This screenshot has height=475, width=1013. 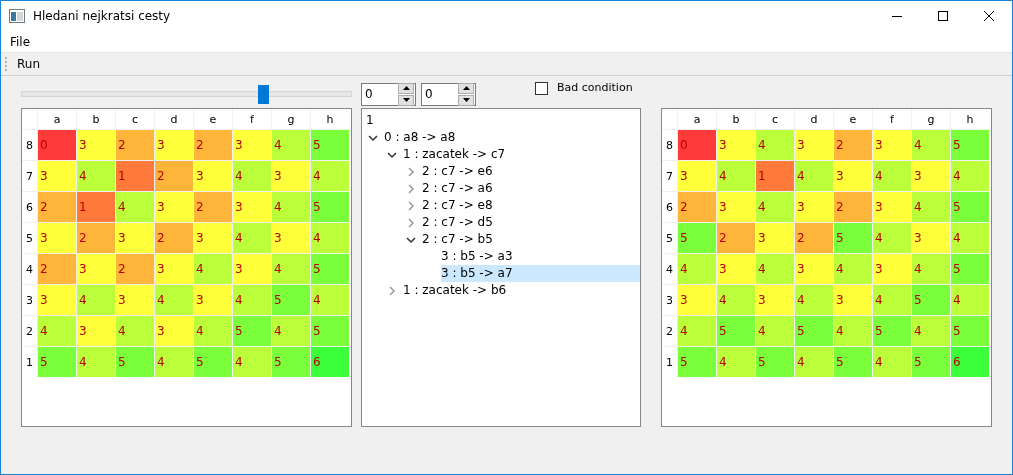 I want to click on tree-item: 1 : zacatek -> b6, so click(x=456, y=290).